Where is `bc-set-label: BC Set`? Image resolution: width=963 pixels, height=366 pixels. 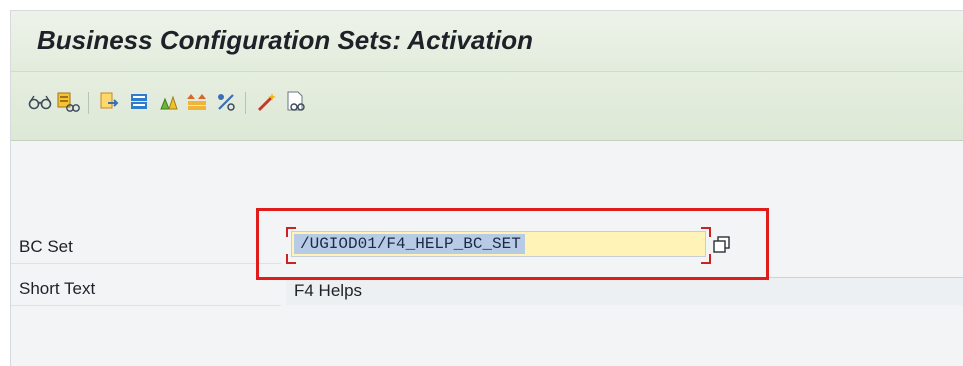
bc-set-label: BC Set is located at coordinates (46, 246).